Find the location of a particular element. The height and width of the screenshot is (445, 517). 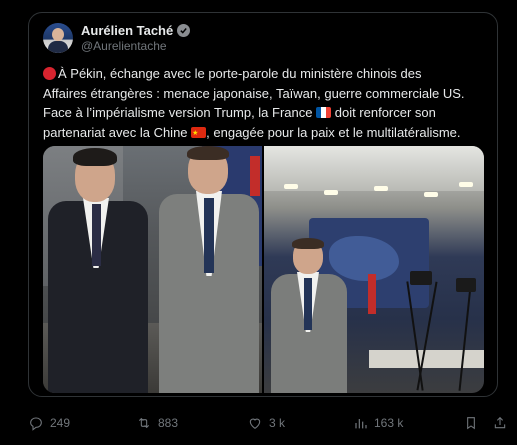

heart-icon is located at coordinates (255, 423).